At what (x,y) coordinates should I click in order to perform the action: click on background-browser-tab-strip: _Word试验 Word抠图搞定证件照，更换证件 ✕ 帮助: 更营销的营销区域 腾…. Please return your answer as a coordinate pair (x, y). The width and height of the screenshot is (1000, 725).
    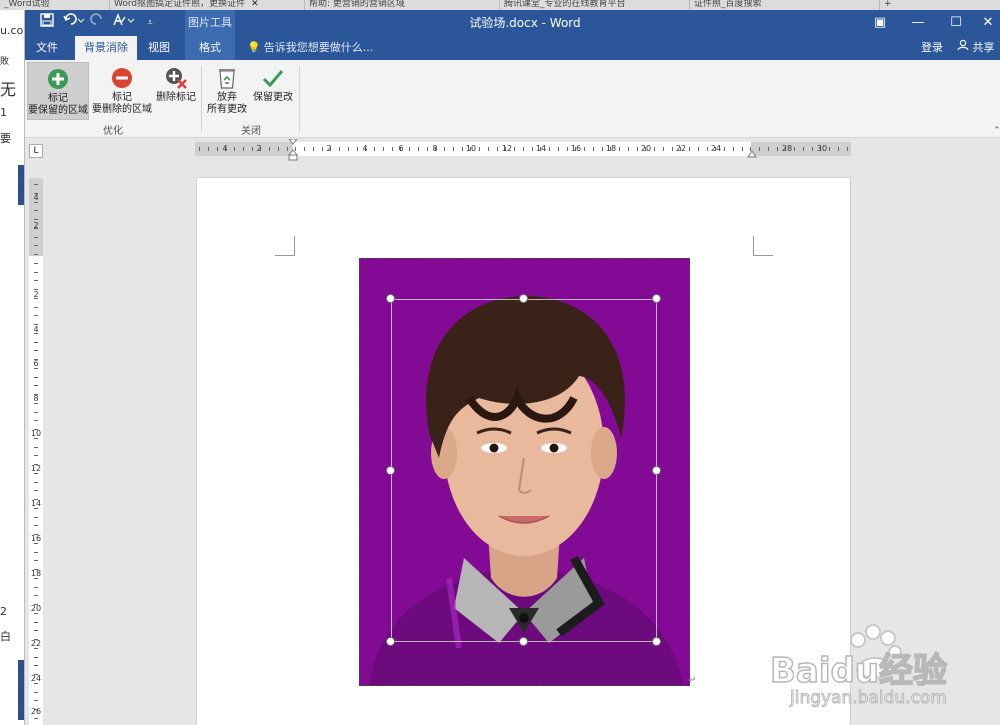
    Looking at the image, I should click on (500, 5).